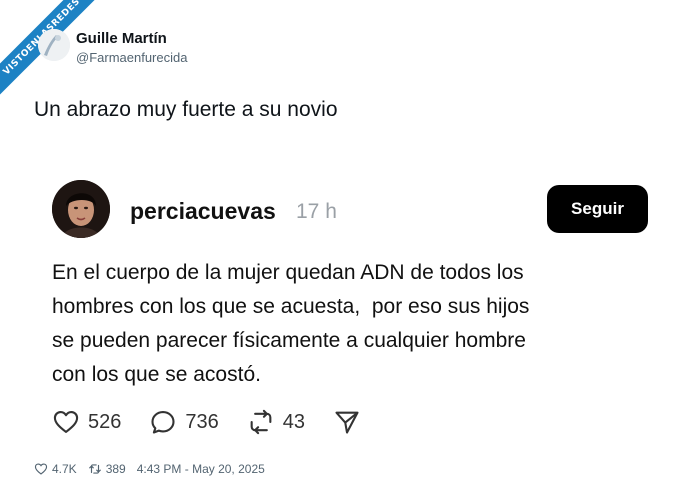 The width and height of the screenshot is (700, 503). Describe the element at coordinates (131, 57) in the screenshot. I see `author-handle: @Farmaenfurecida` at that location.